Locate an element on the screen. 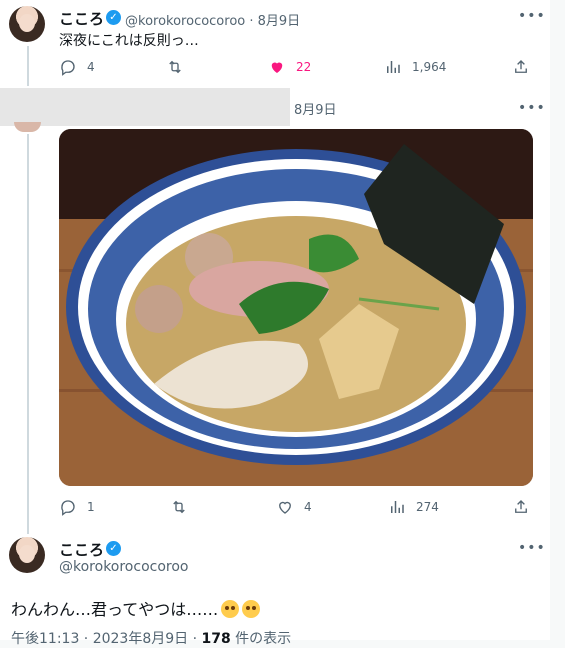  like-button: 22 is located at coordinates (289, 67).